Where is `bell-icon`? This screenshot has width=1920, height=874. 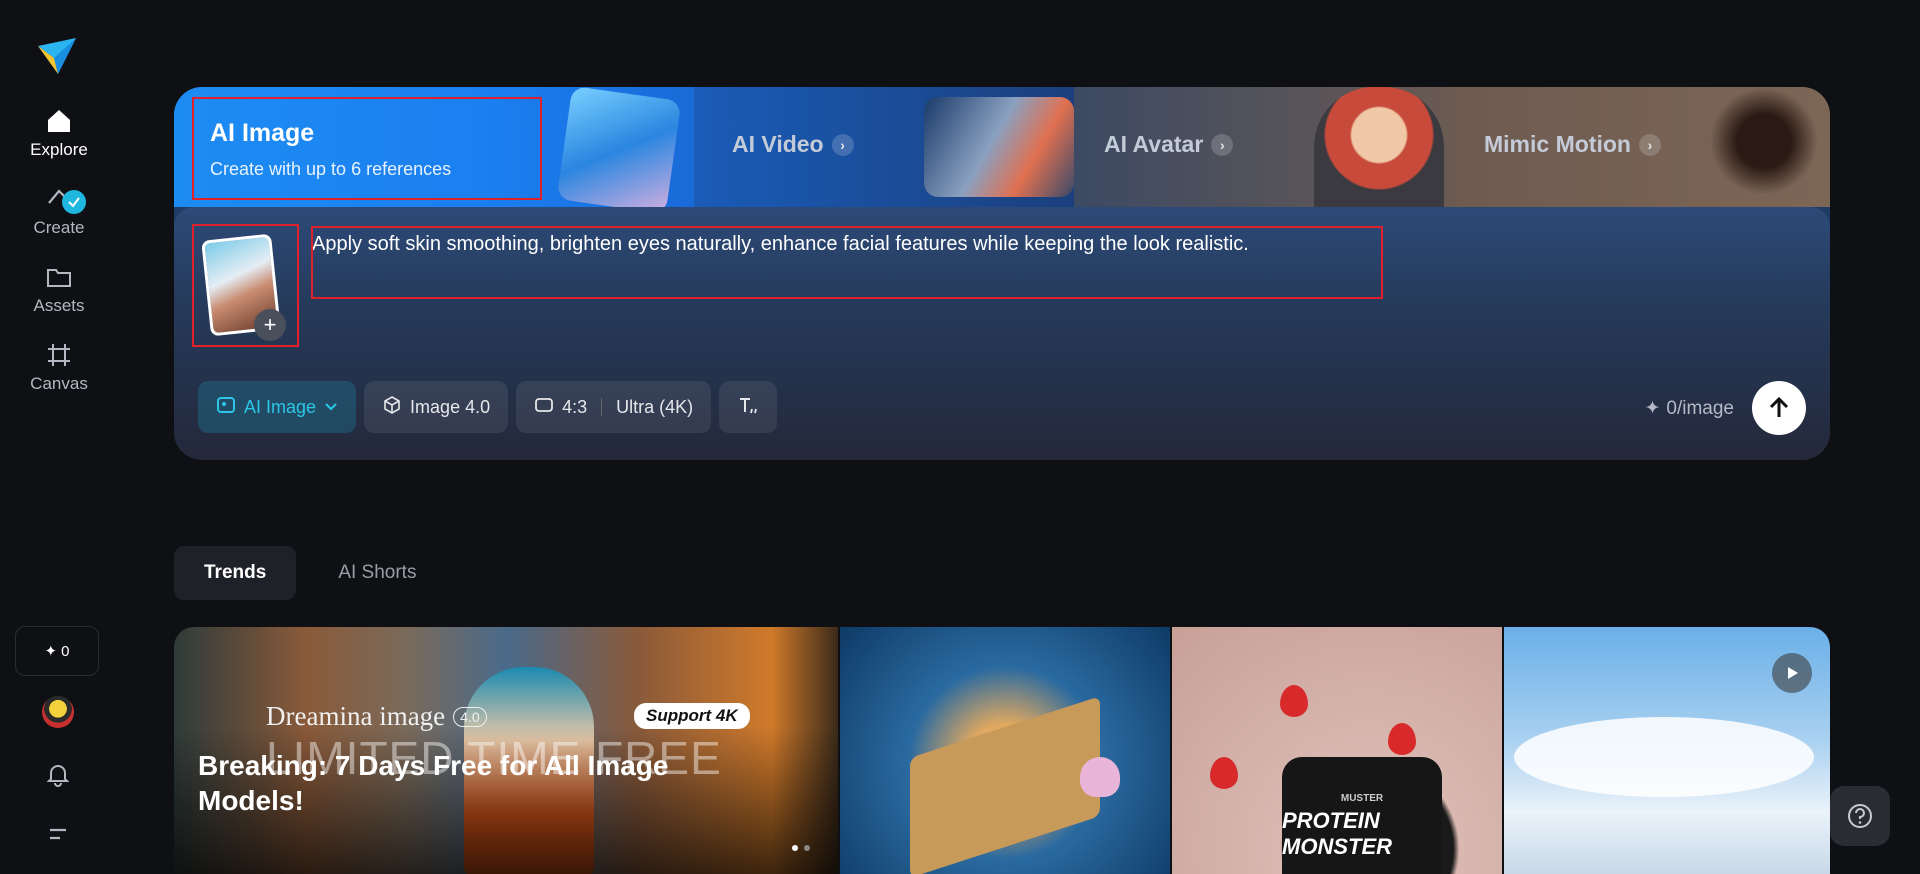 bell-icon is located at coordinates (58, 774).